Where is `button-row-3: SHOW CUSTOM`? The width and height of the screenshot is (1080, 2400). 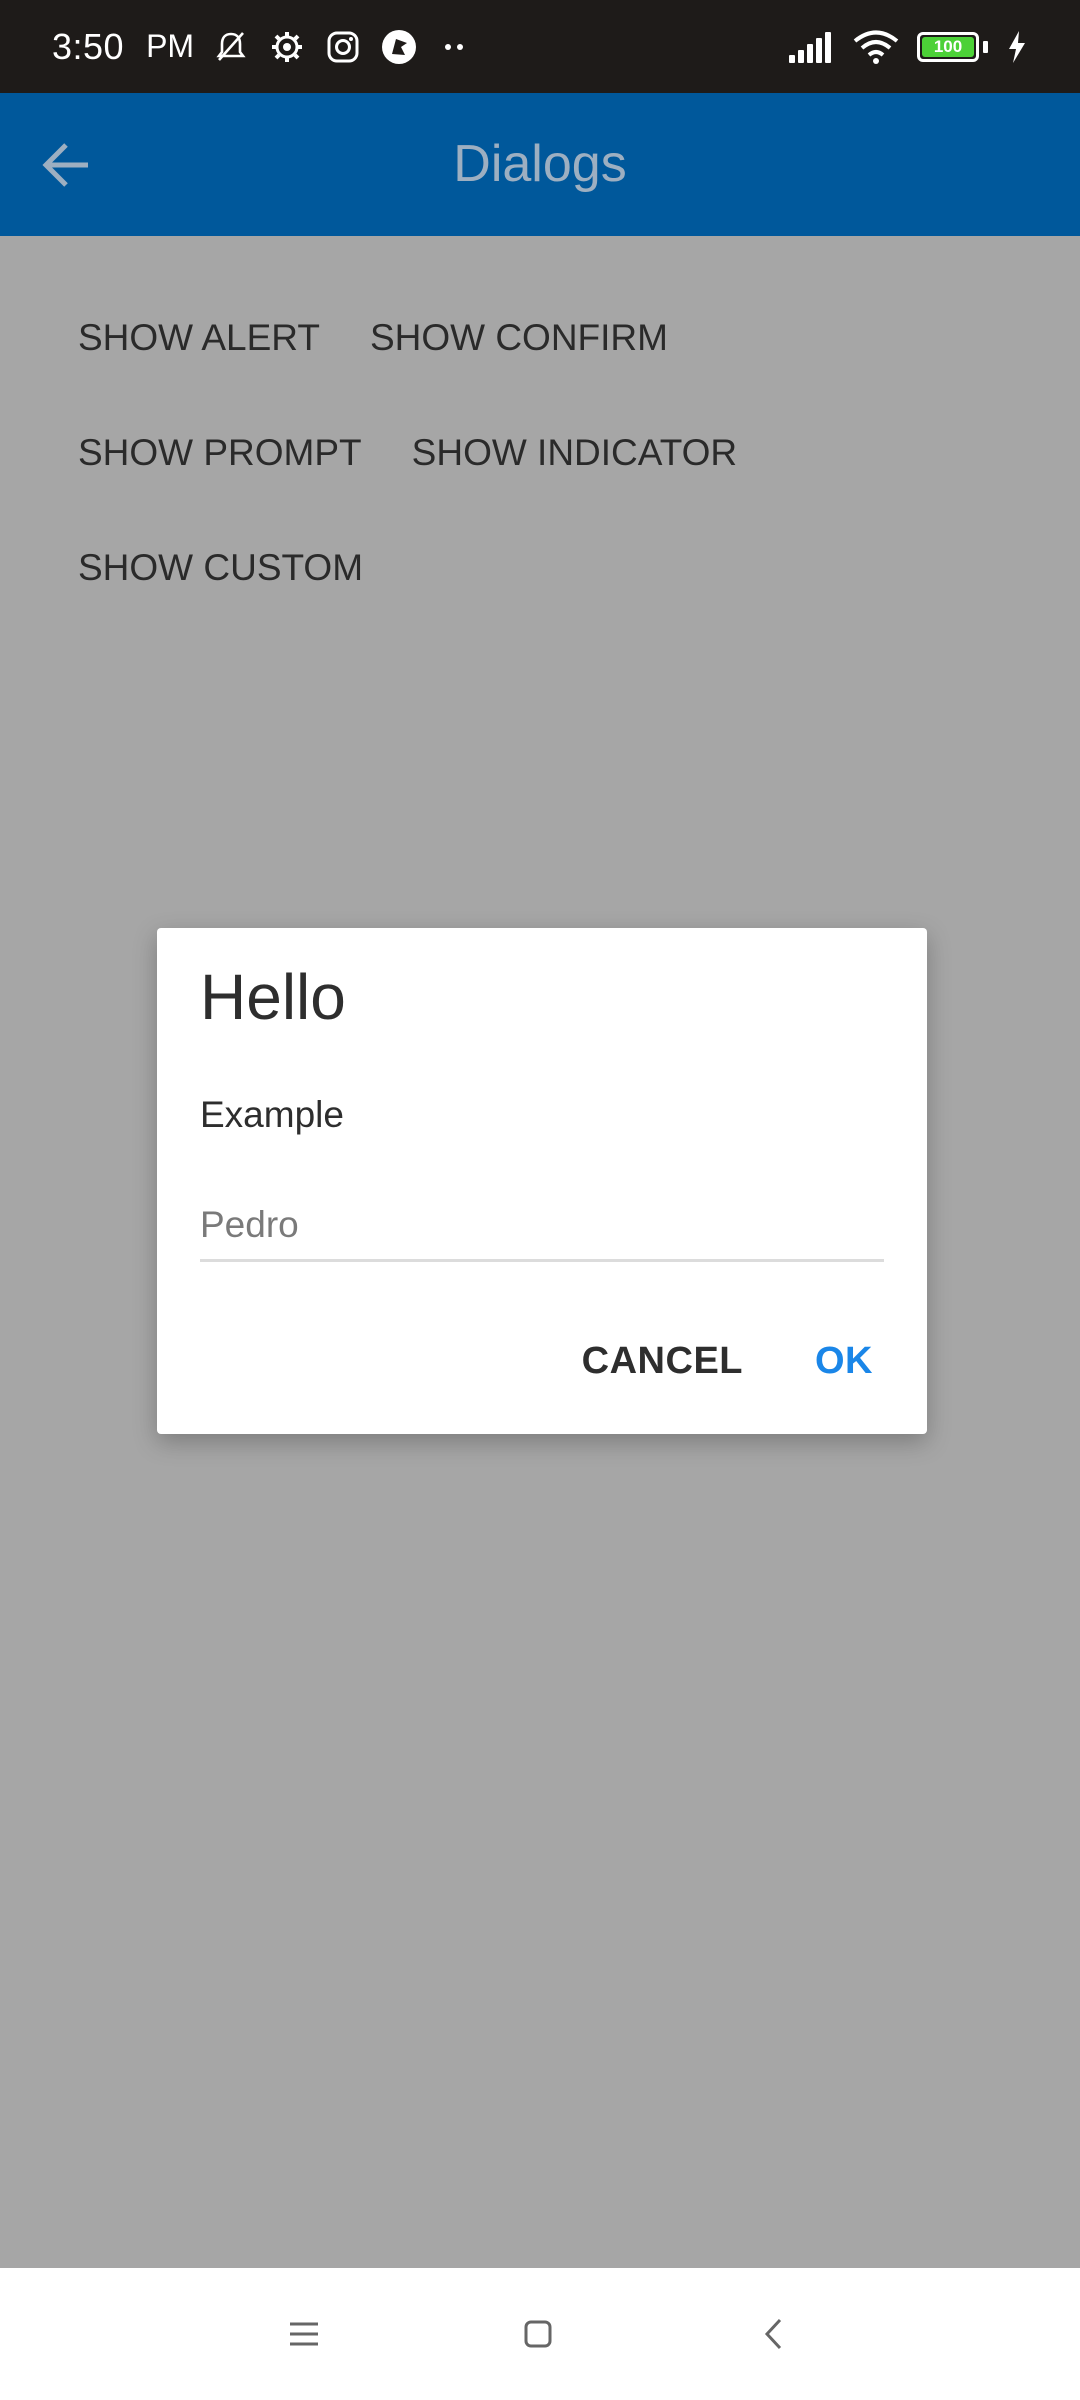
button-row-3: SHOW CUSTOM is located at coordinates (220, 568).